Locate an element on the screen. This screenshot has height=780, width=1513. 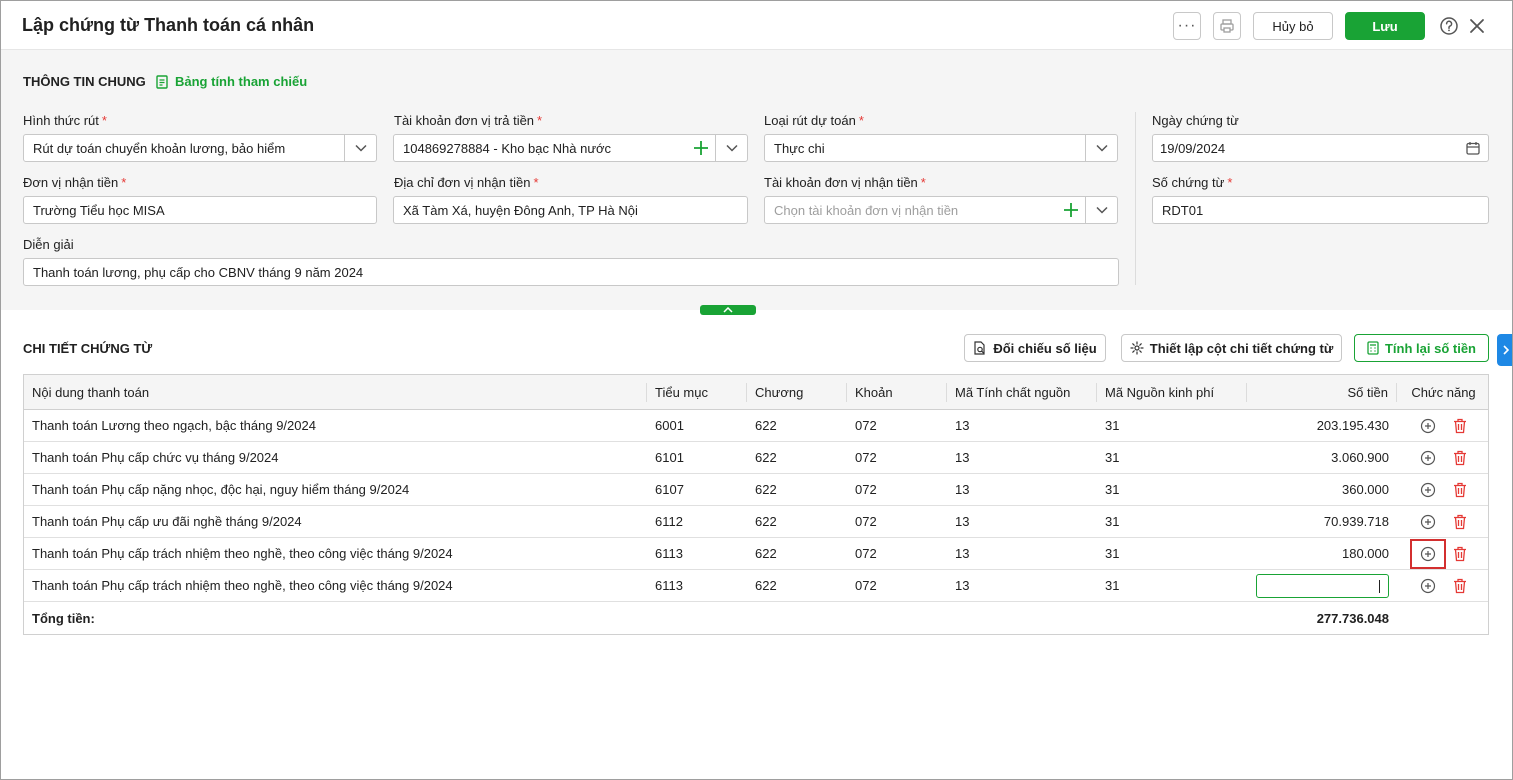
cell-amount: 203.195.430 is located at coordinates (1318, 425).